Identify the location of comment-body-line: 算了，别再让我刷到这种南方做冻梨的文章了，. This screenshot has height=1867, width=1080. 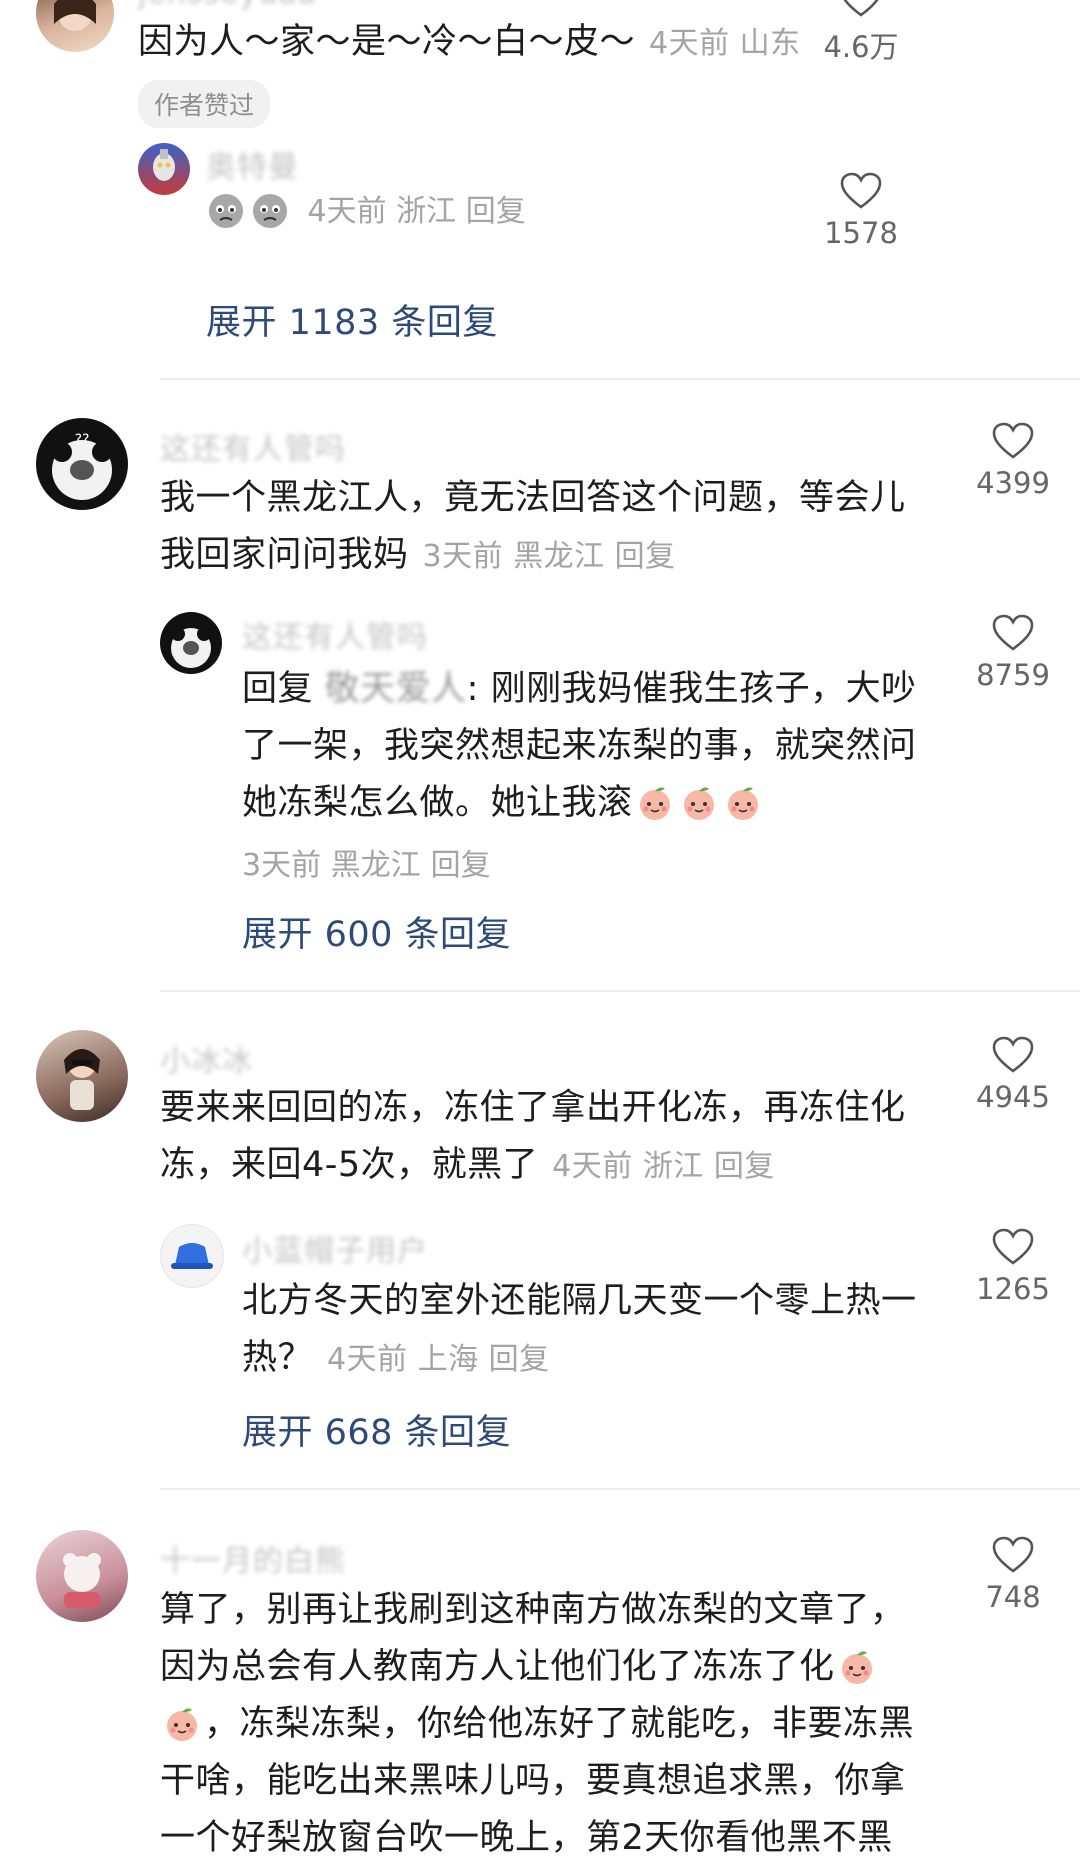
(533, 1610).